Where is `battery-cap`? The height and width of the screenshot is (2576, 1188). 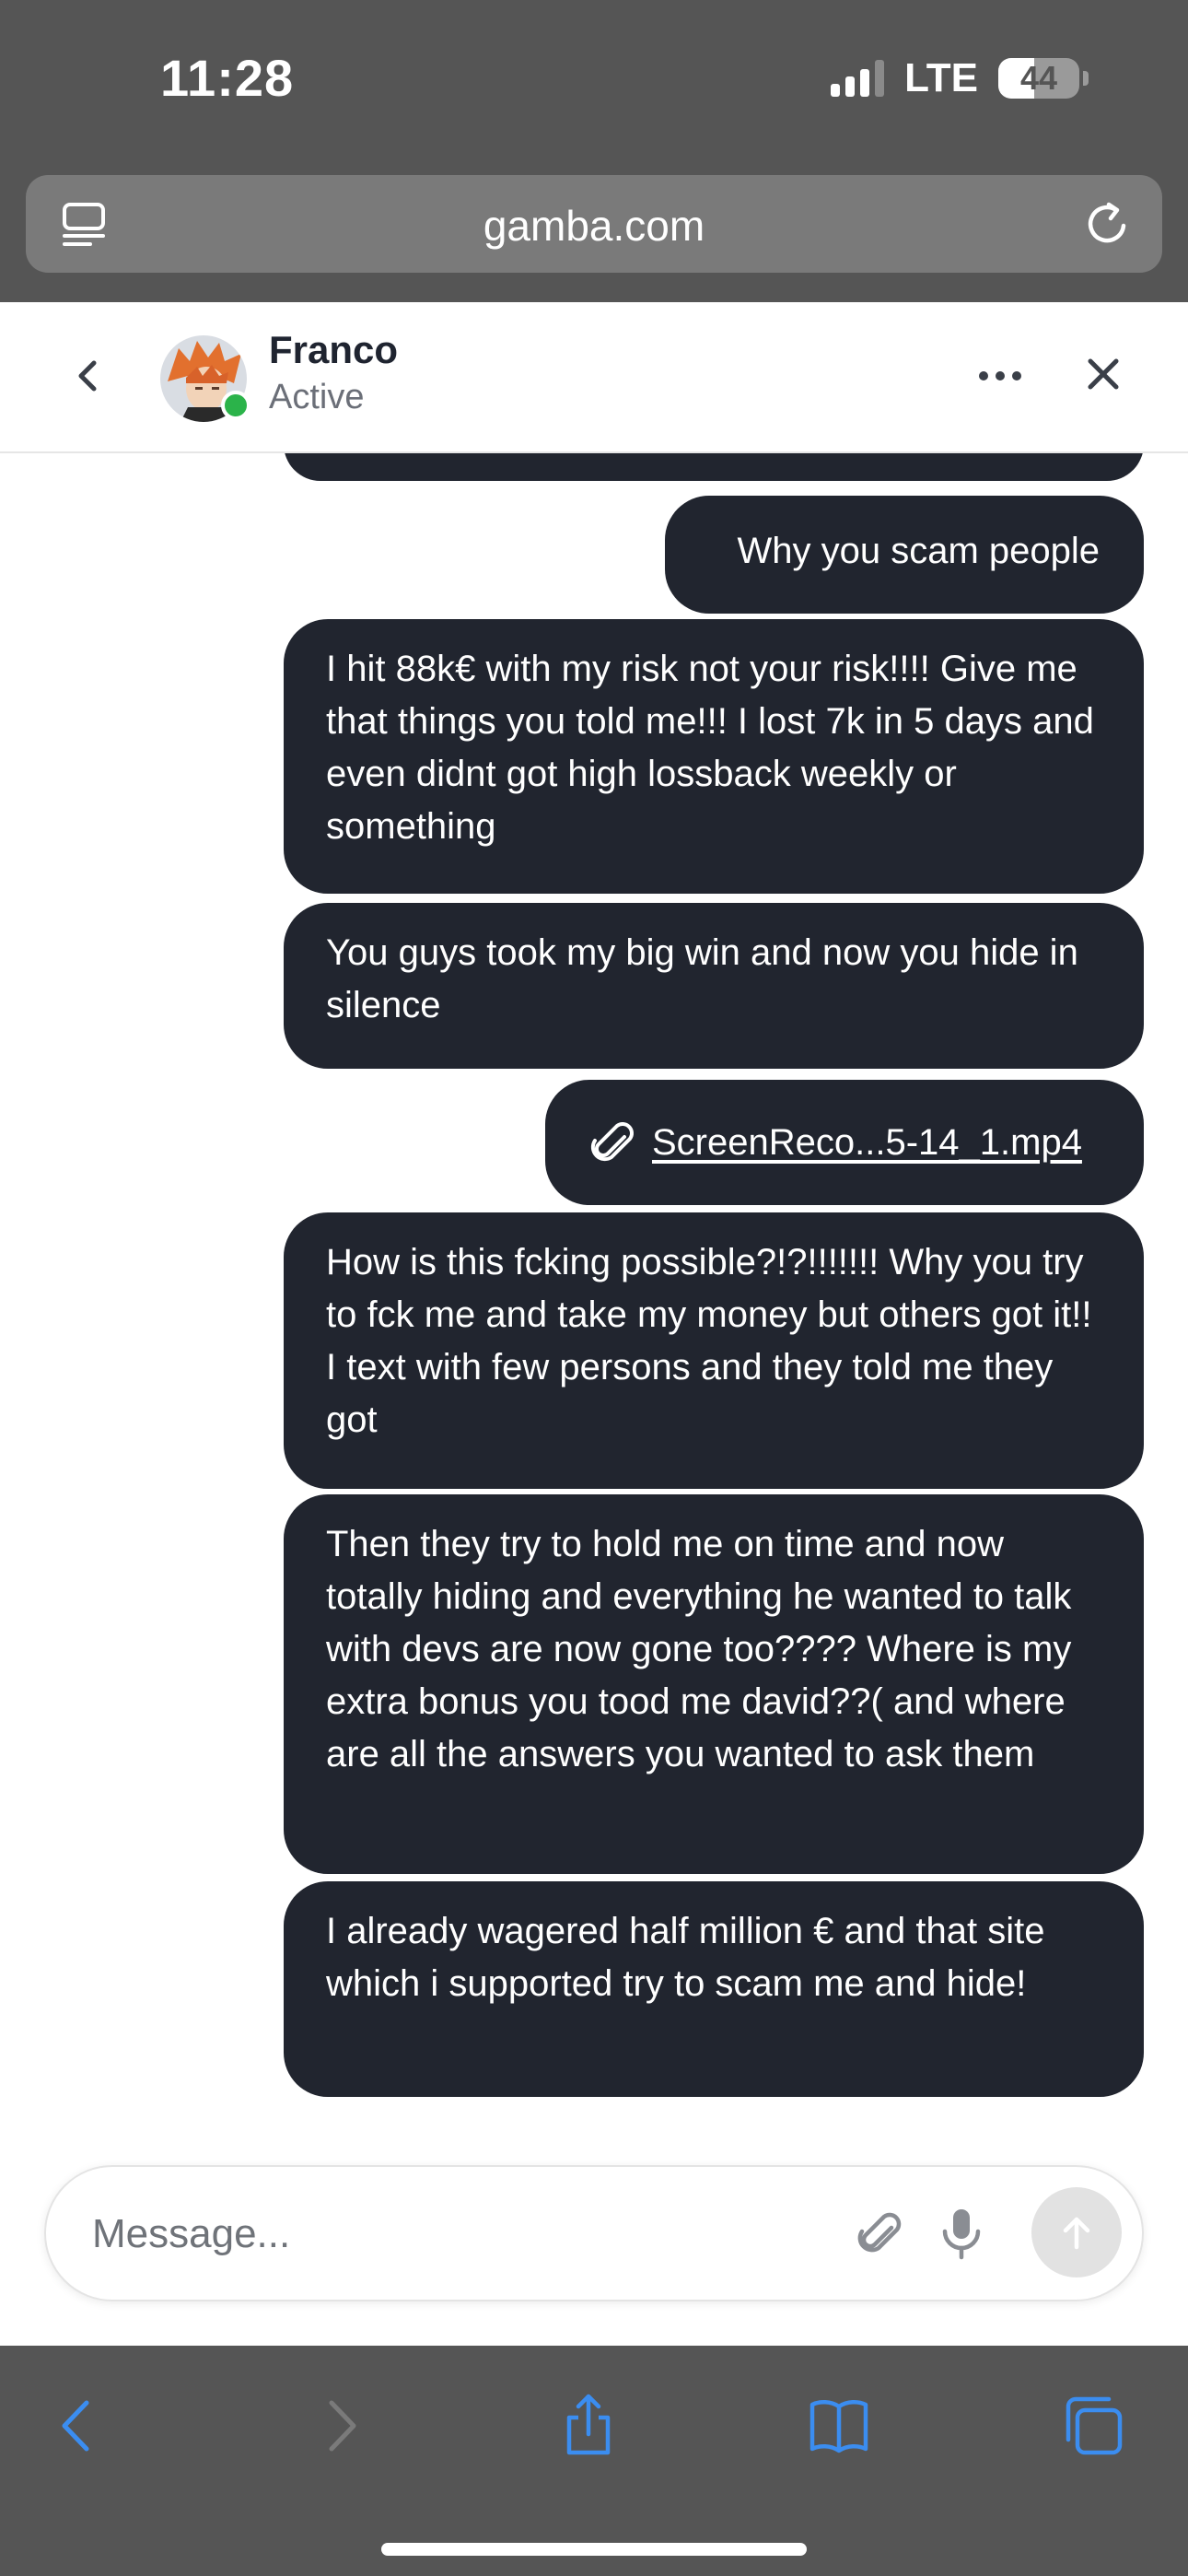 battery-cap is located at coordinates (1086, 78).